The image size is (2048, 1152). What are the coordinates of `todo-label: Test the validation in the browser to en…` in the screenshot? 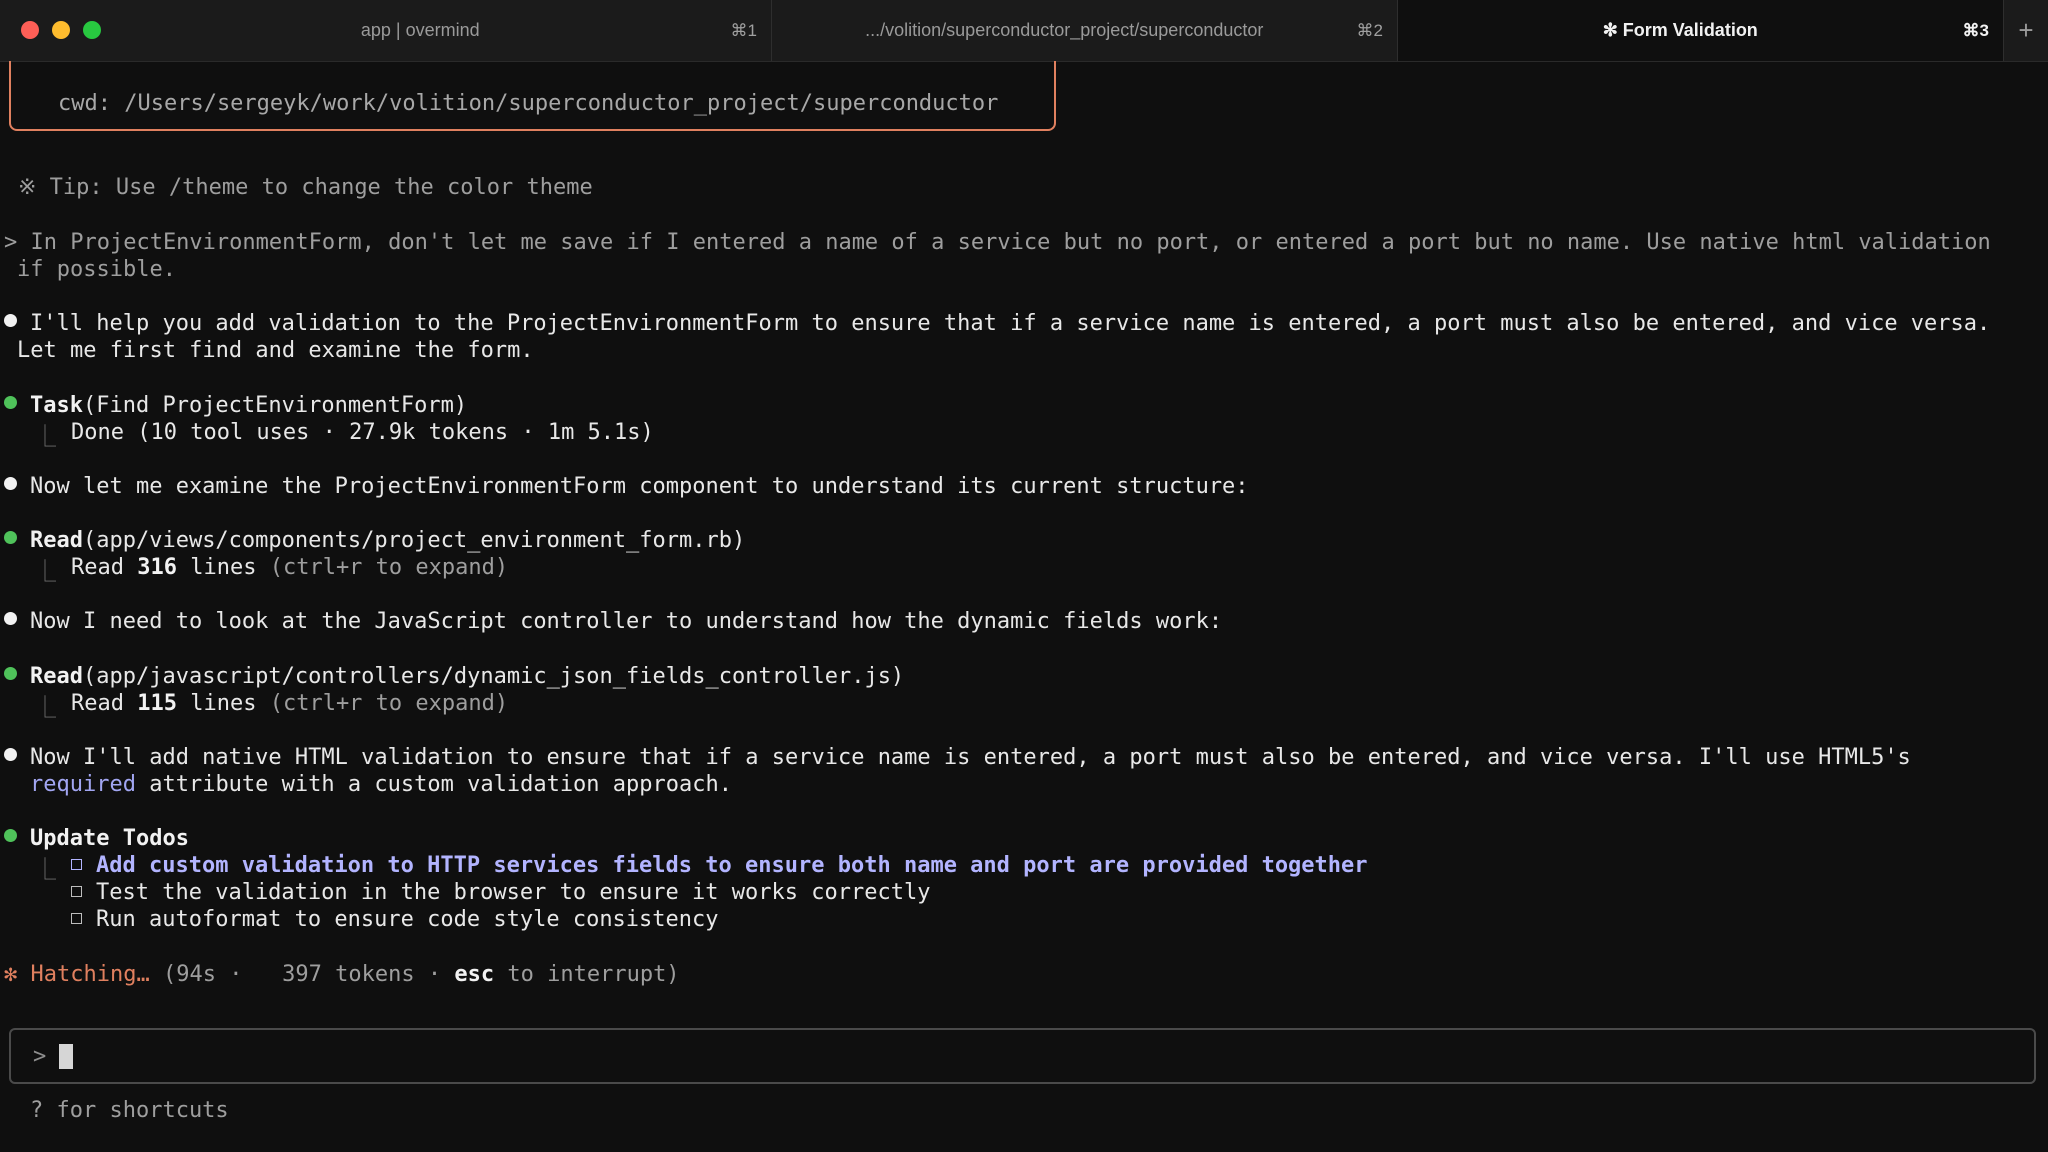 It's located at (513, 892).